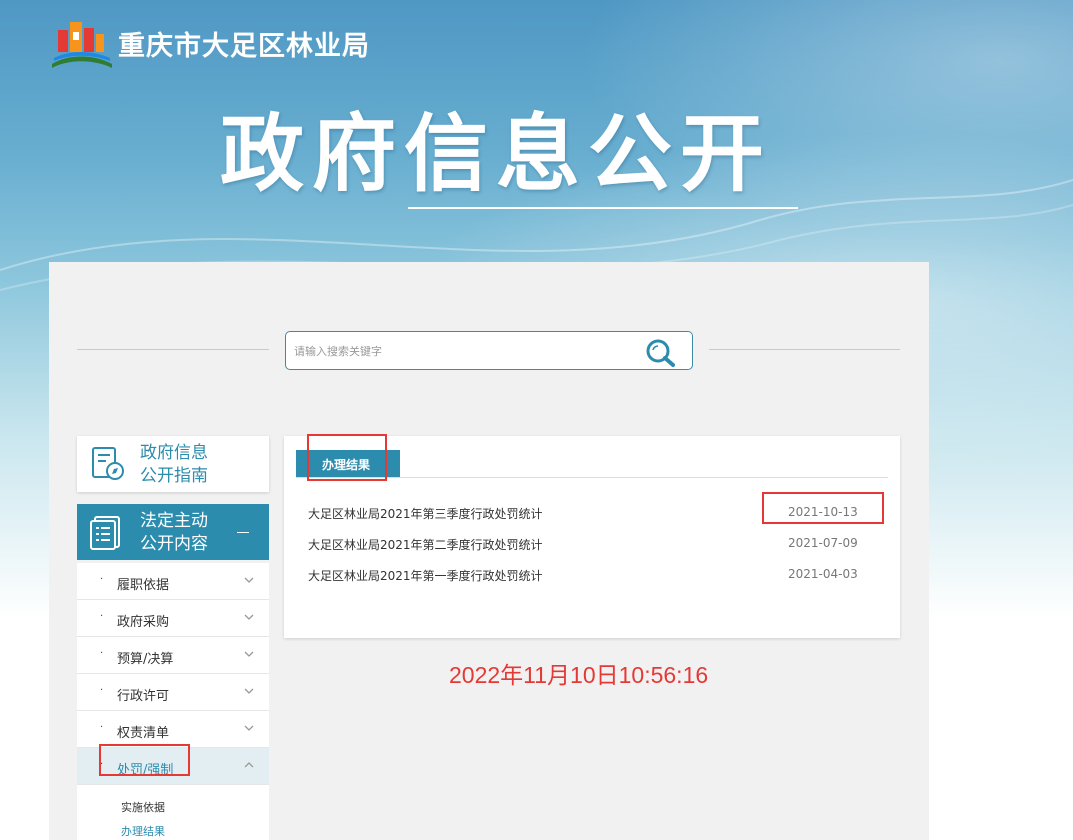  Describe the element at coordinates (173, 812) in the screenshot. I see `sidebar-submenu: 实施依据 办理结果` at that location.